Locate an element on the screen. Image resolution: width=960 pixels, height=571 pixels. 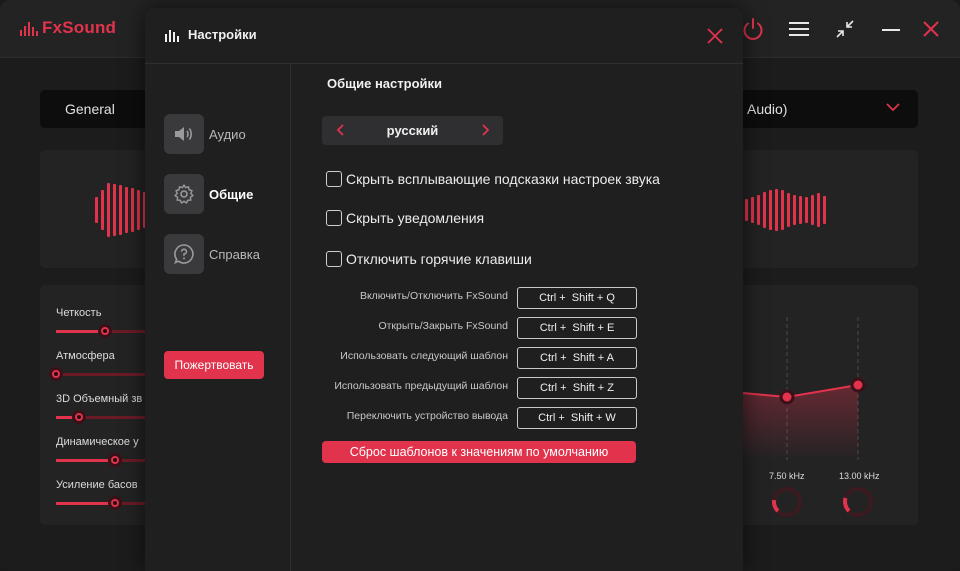
equalizer-panel: 7.50 kHz 13.00 kHz is located at coordinates (830, 405).